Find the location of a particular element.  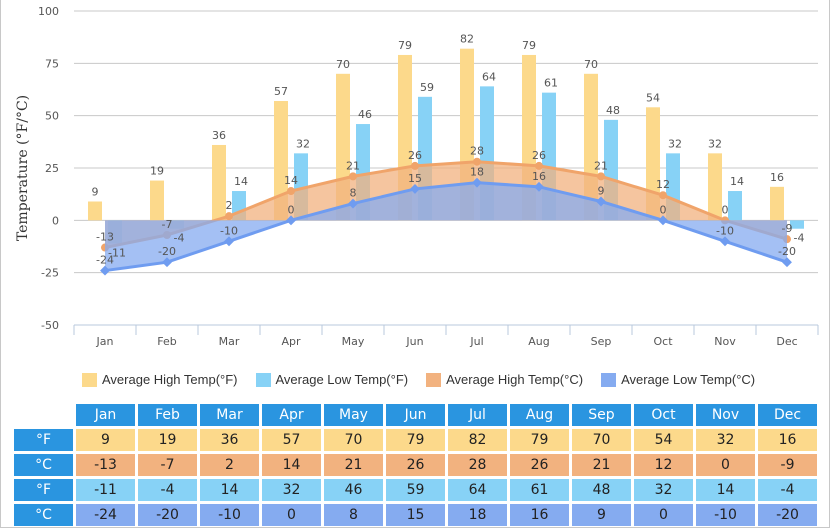

data-label: 64 is located at coordinates (489, 76).